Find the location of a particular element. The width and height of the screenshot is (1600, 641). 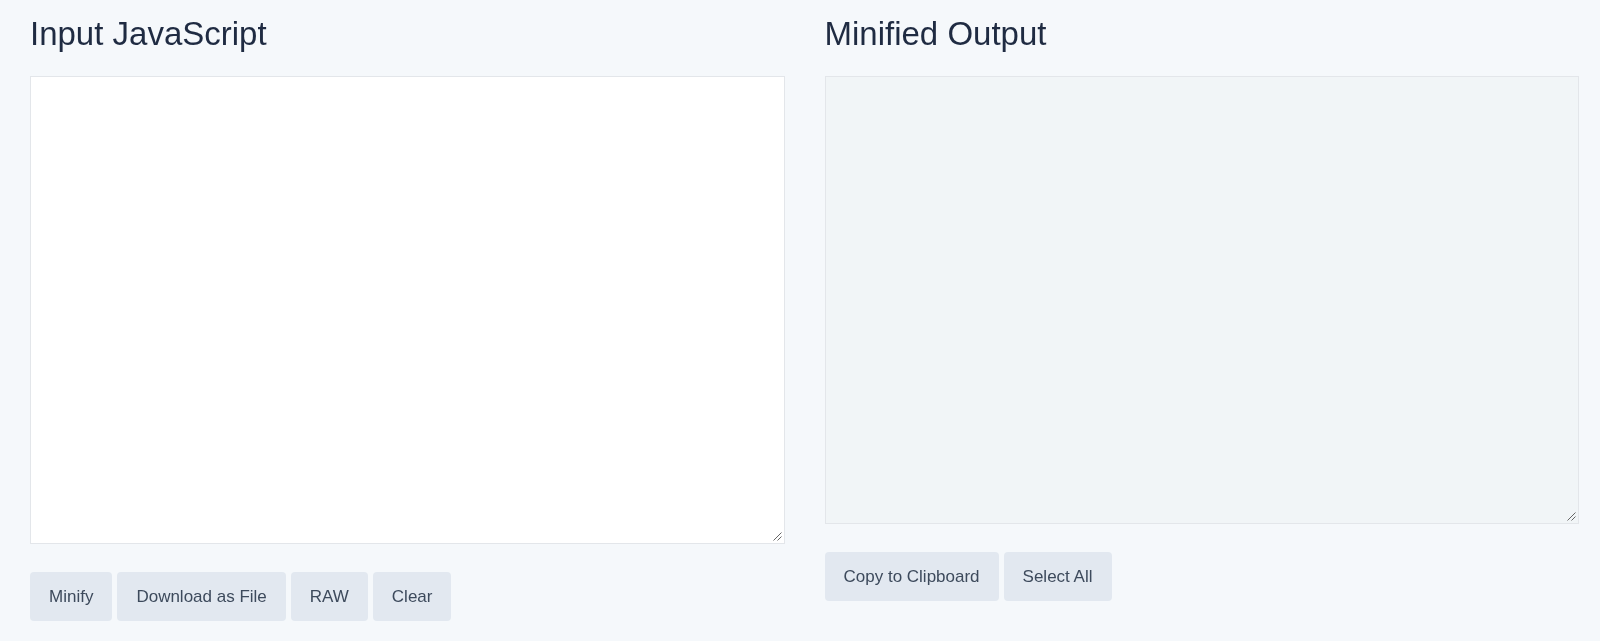

action-button: Copy to Clipboard is located at coordinates (911, 576).